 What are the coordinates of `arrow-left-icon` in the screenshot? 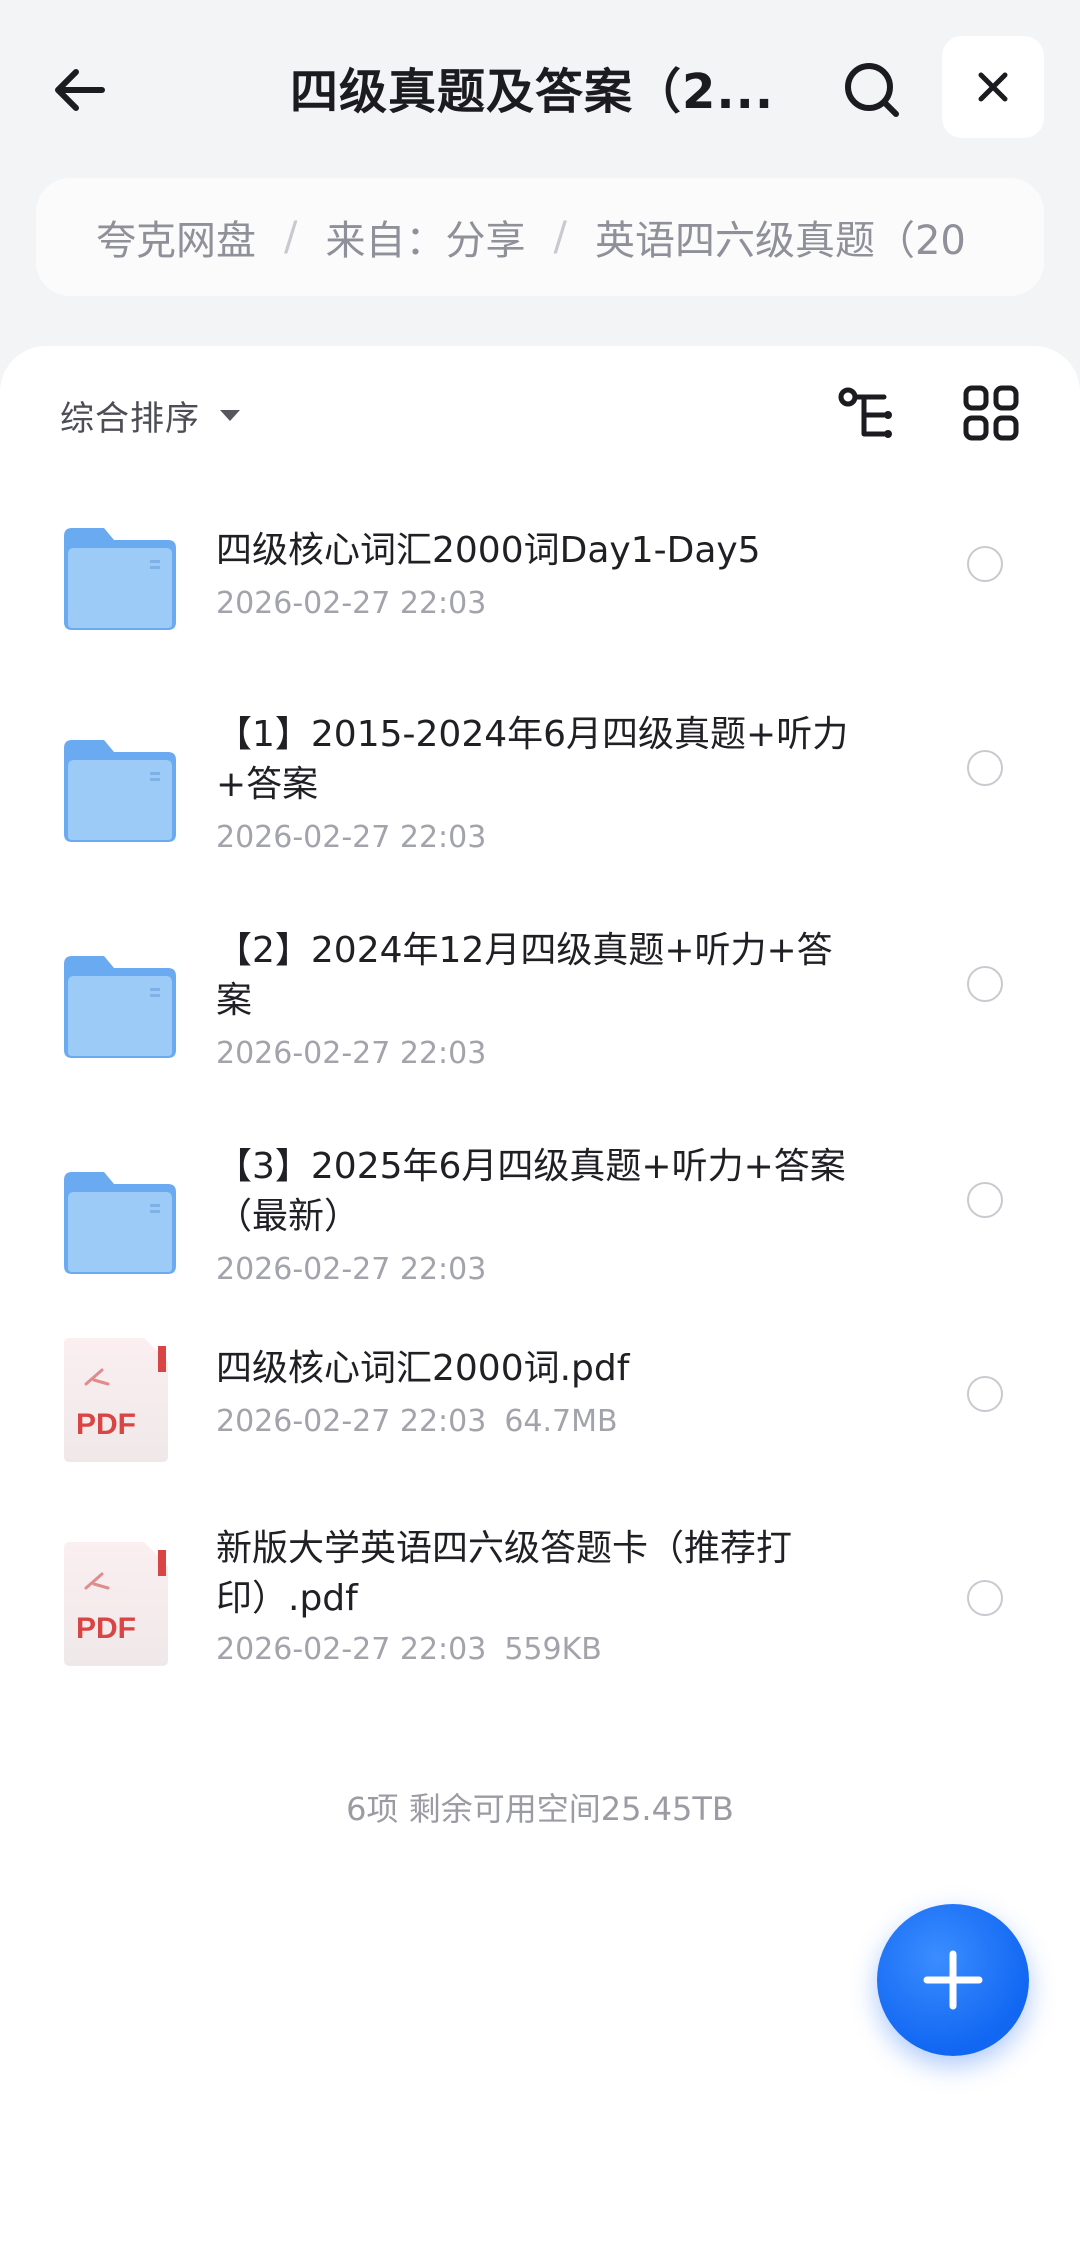 It's located at (80, 90).